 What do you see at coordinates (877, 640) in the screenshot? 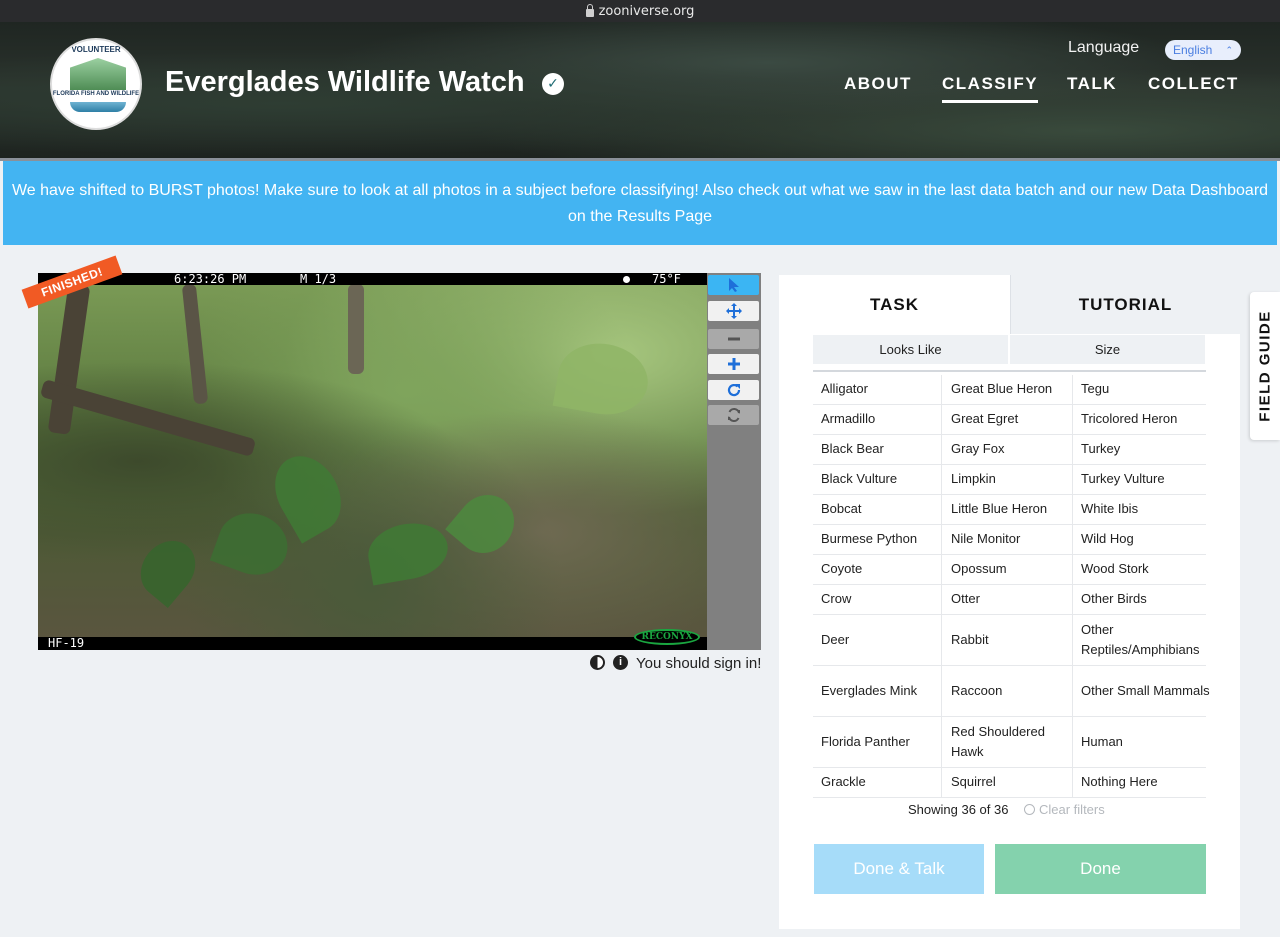
I see `choice-option: Deer` at bounding box center [877, 640].